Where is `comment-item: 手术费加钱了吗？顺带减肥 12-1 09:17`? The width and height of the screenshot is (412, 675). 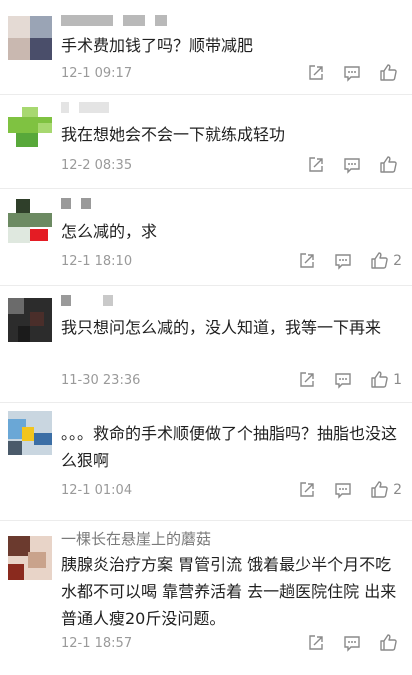
comment-item: 手术费加钱了吗？顺带减肥 12-1 09:17 is located at coordinates (206, 47).